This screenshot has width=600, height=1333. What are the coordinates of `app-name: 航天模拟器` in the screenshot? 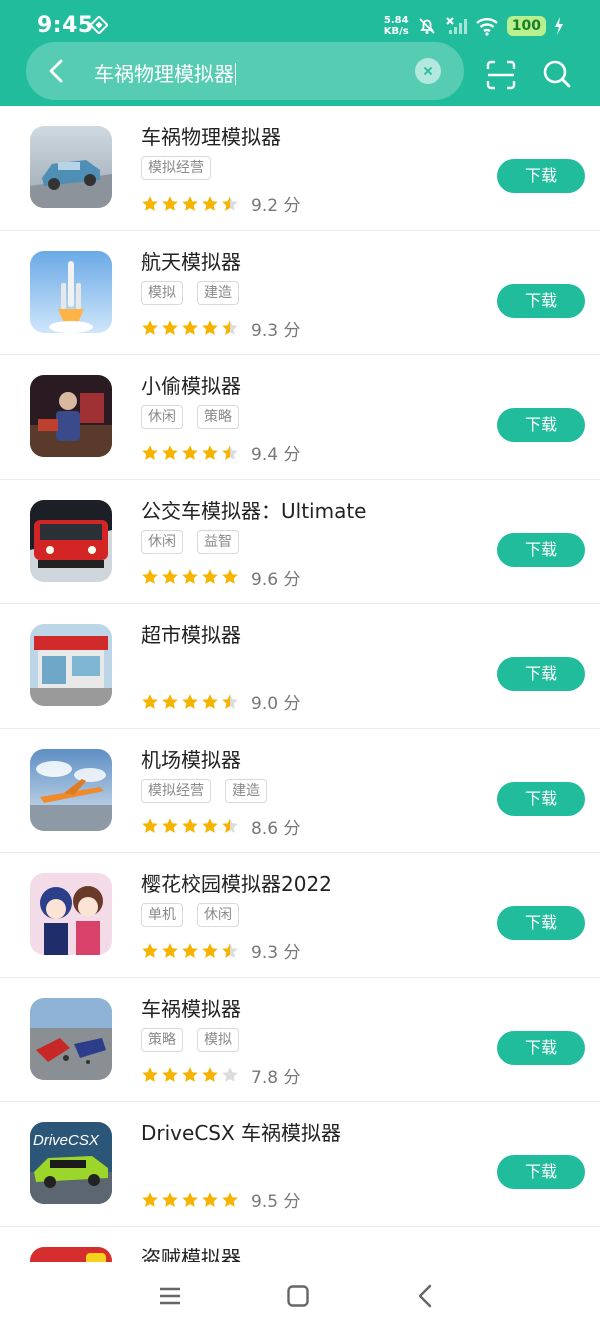 It's located at (191, 260).